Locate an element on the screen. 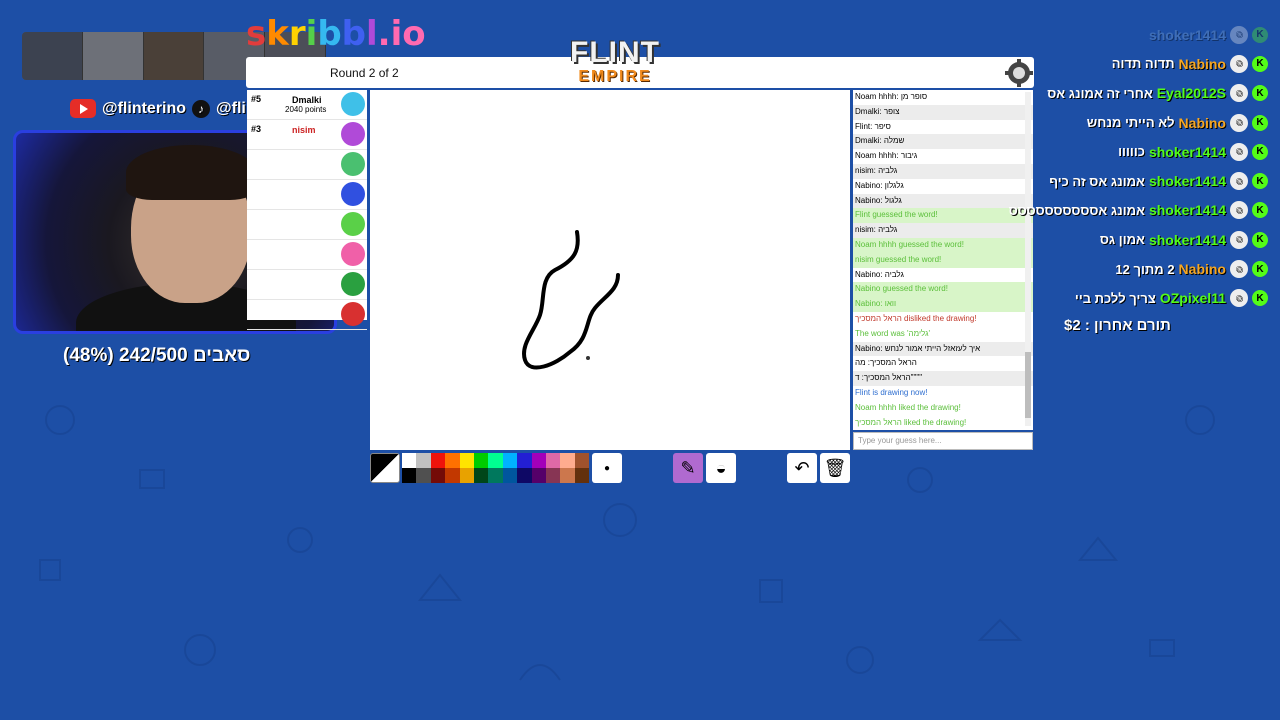  flint-empire-logo: FLINT EMPIRE is located at coordinates (615, 66).